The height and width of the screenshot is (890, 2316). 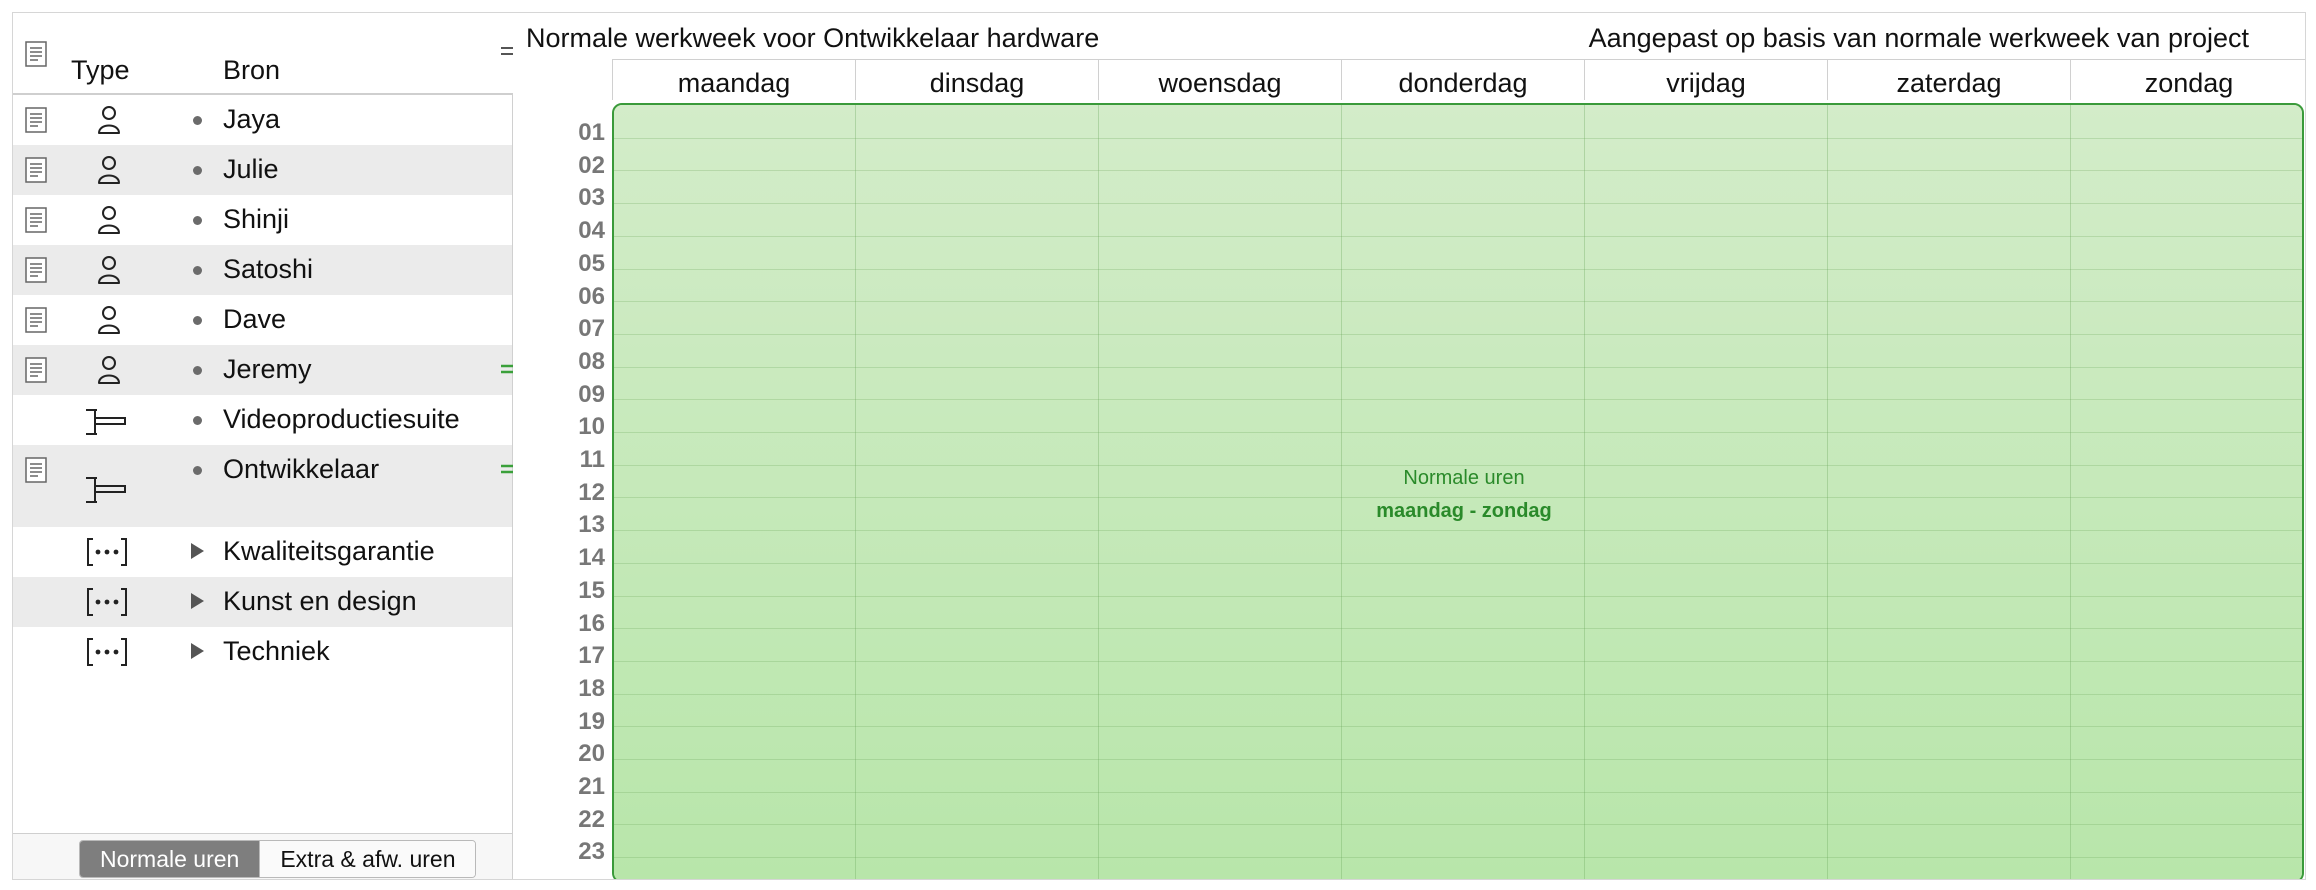 I want to click on resource-name: Techniek, so click(x=276, y=651).